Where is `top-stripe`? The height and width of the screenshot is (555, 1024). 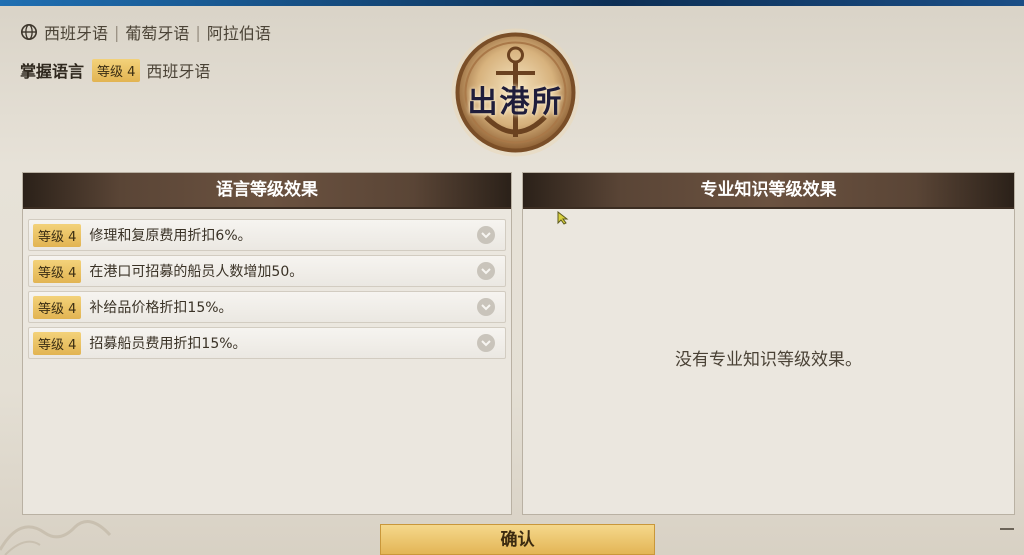
top-stripe is located at coordinates (512, 3).